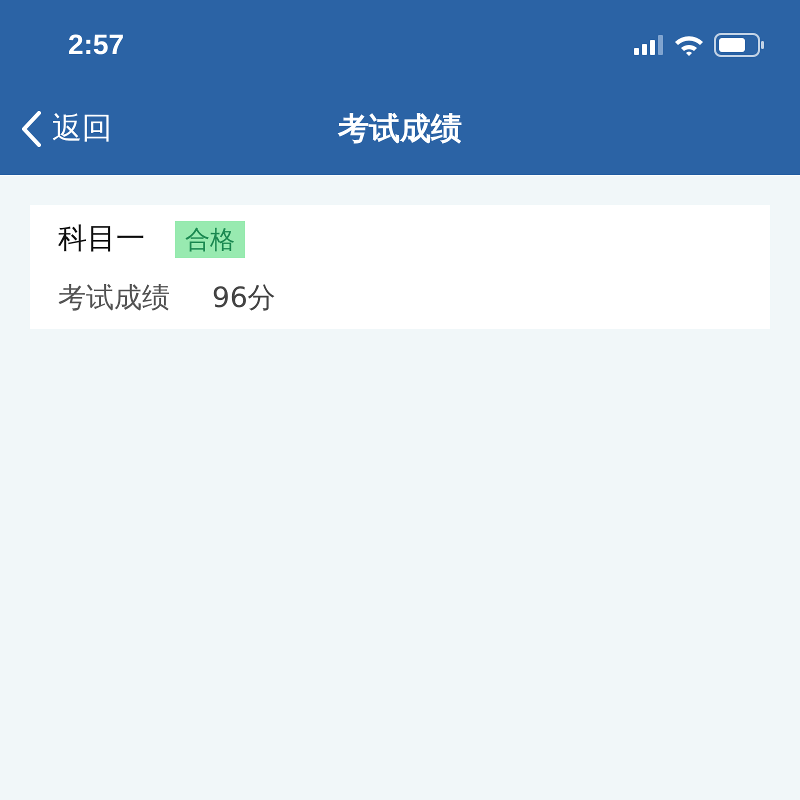 The width and height of the screenshot is (800, 800). What do you see at coordinates (96, 45) in the screenshot?
I see `status-time: 2:57` at bounding box center [96, 45].